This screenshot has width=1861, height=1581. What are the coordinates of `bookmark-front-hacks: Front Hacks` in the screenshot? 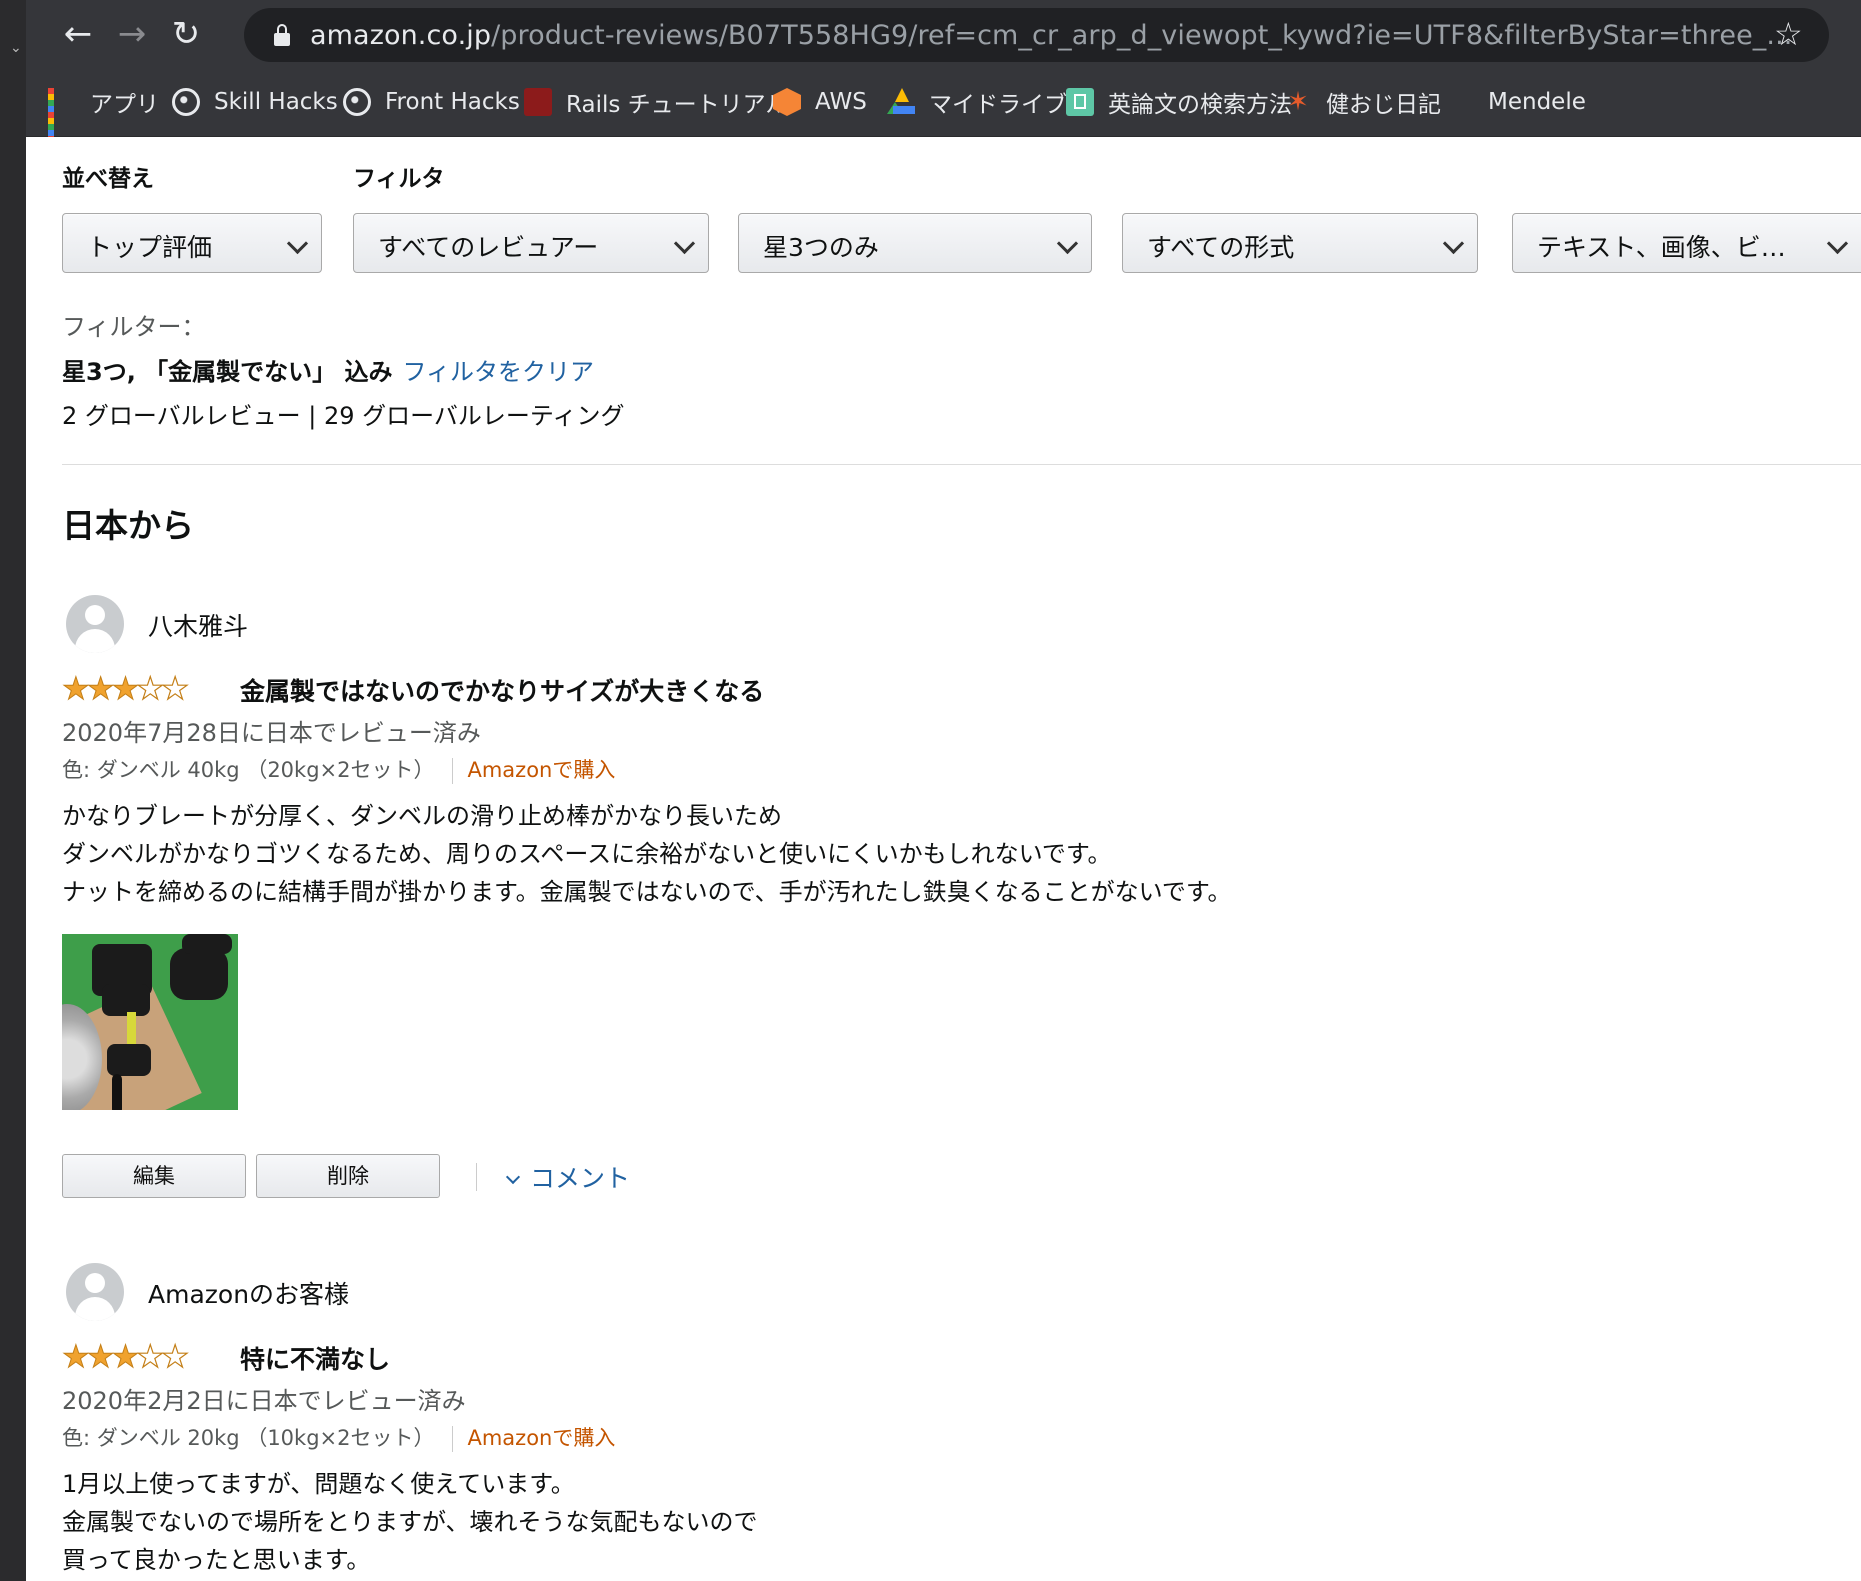 It's located at (431, 102).